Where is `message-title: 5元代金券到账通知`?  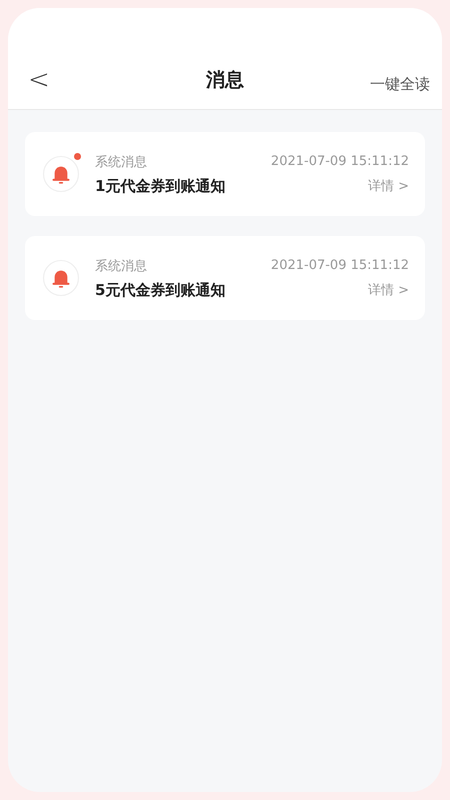 message-title: 5元代金券到账通知 is located at coordinates (160, 290).